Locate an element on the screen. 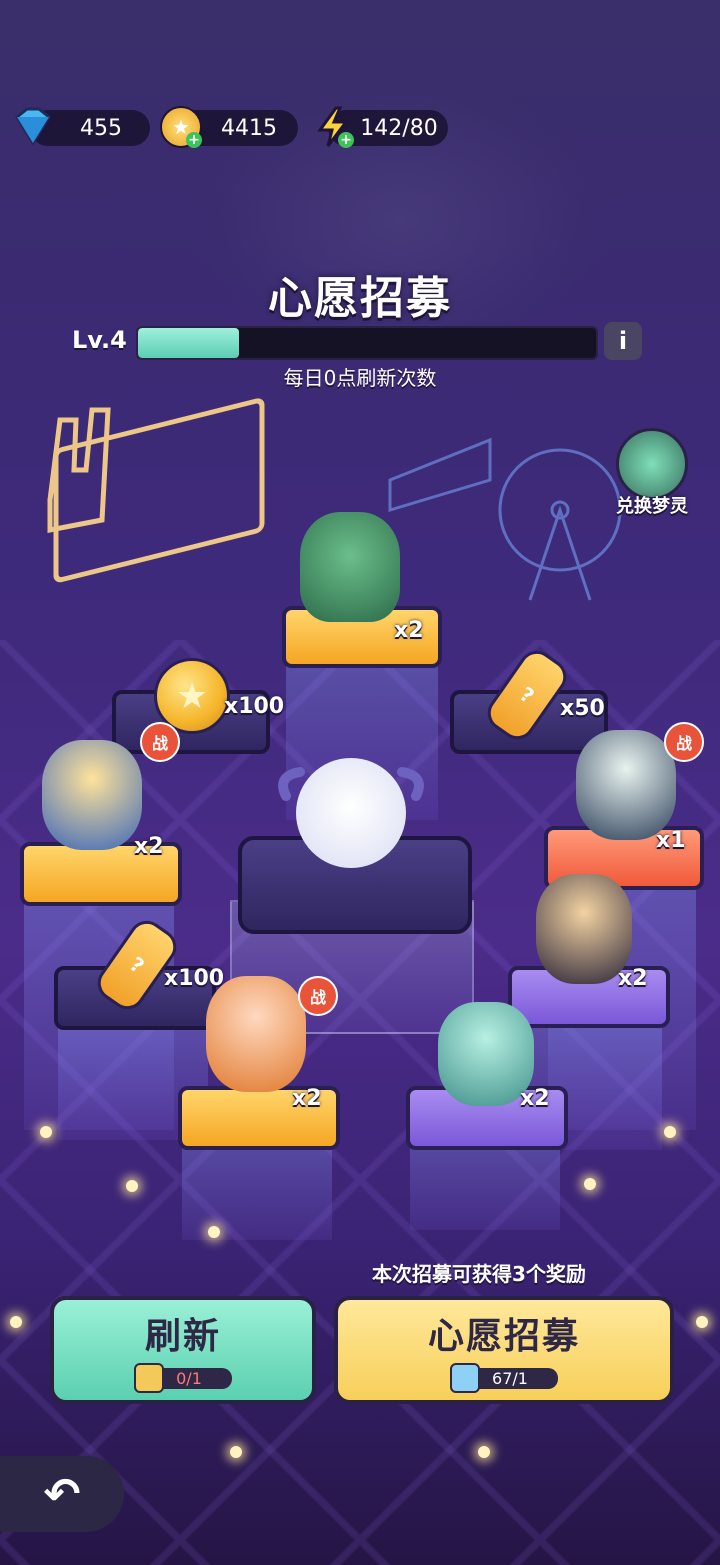 This screenshot has width=720, height=1565. spirit-avatar-icon is located at coordinates (652, 464).